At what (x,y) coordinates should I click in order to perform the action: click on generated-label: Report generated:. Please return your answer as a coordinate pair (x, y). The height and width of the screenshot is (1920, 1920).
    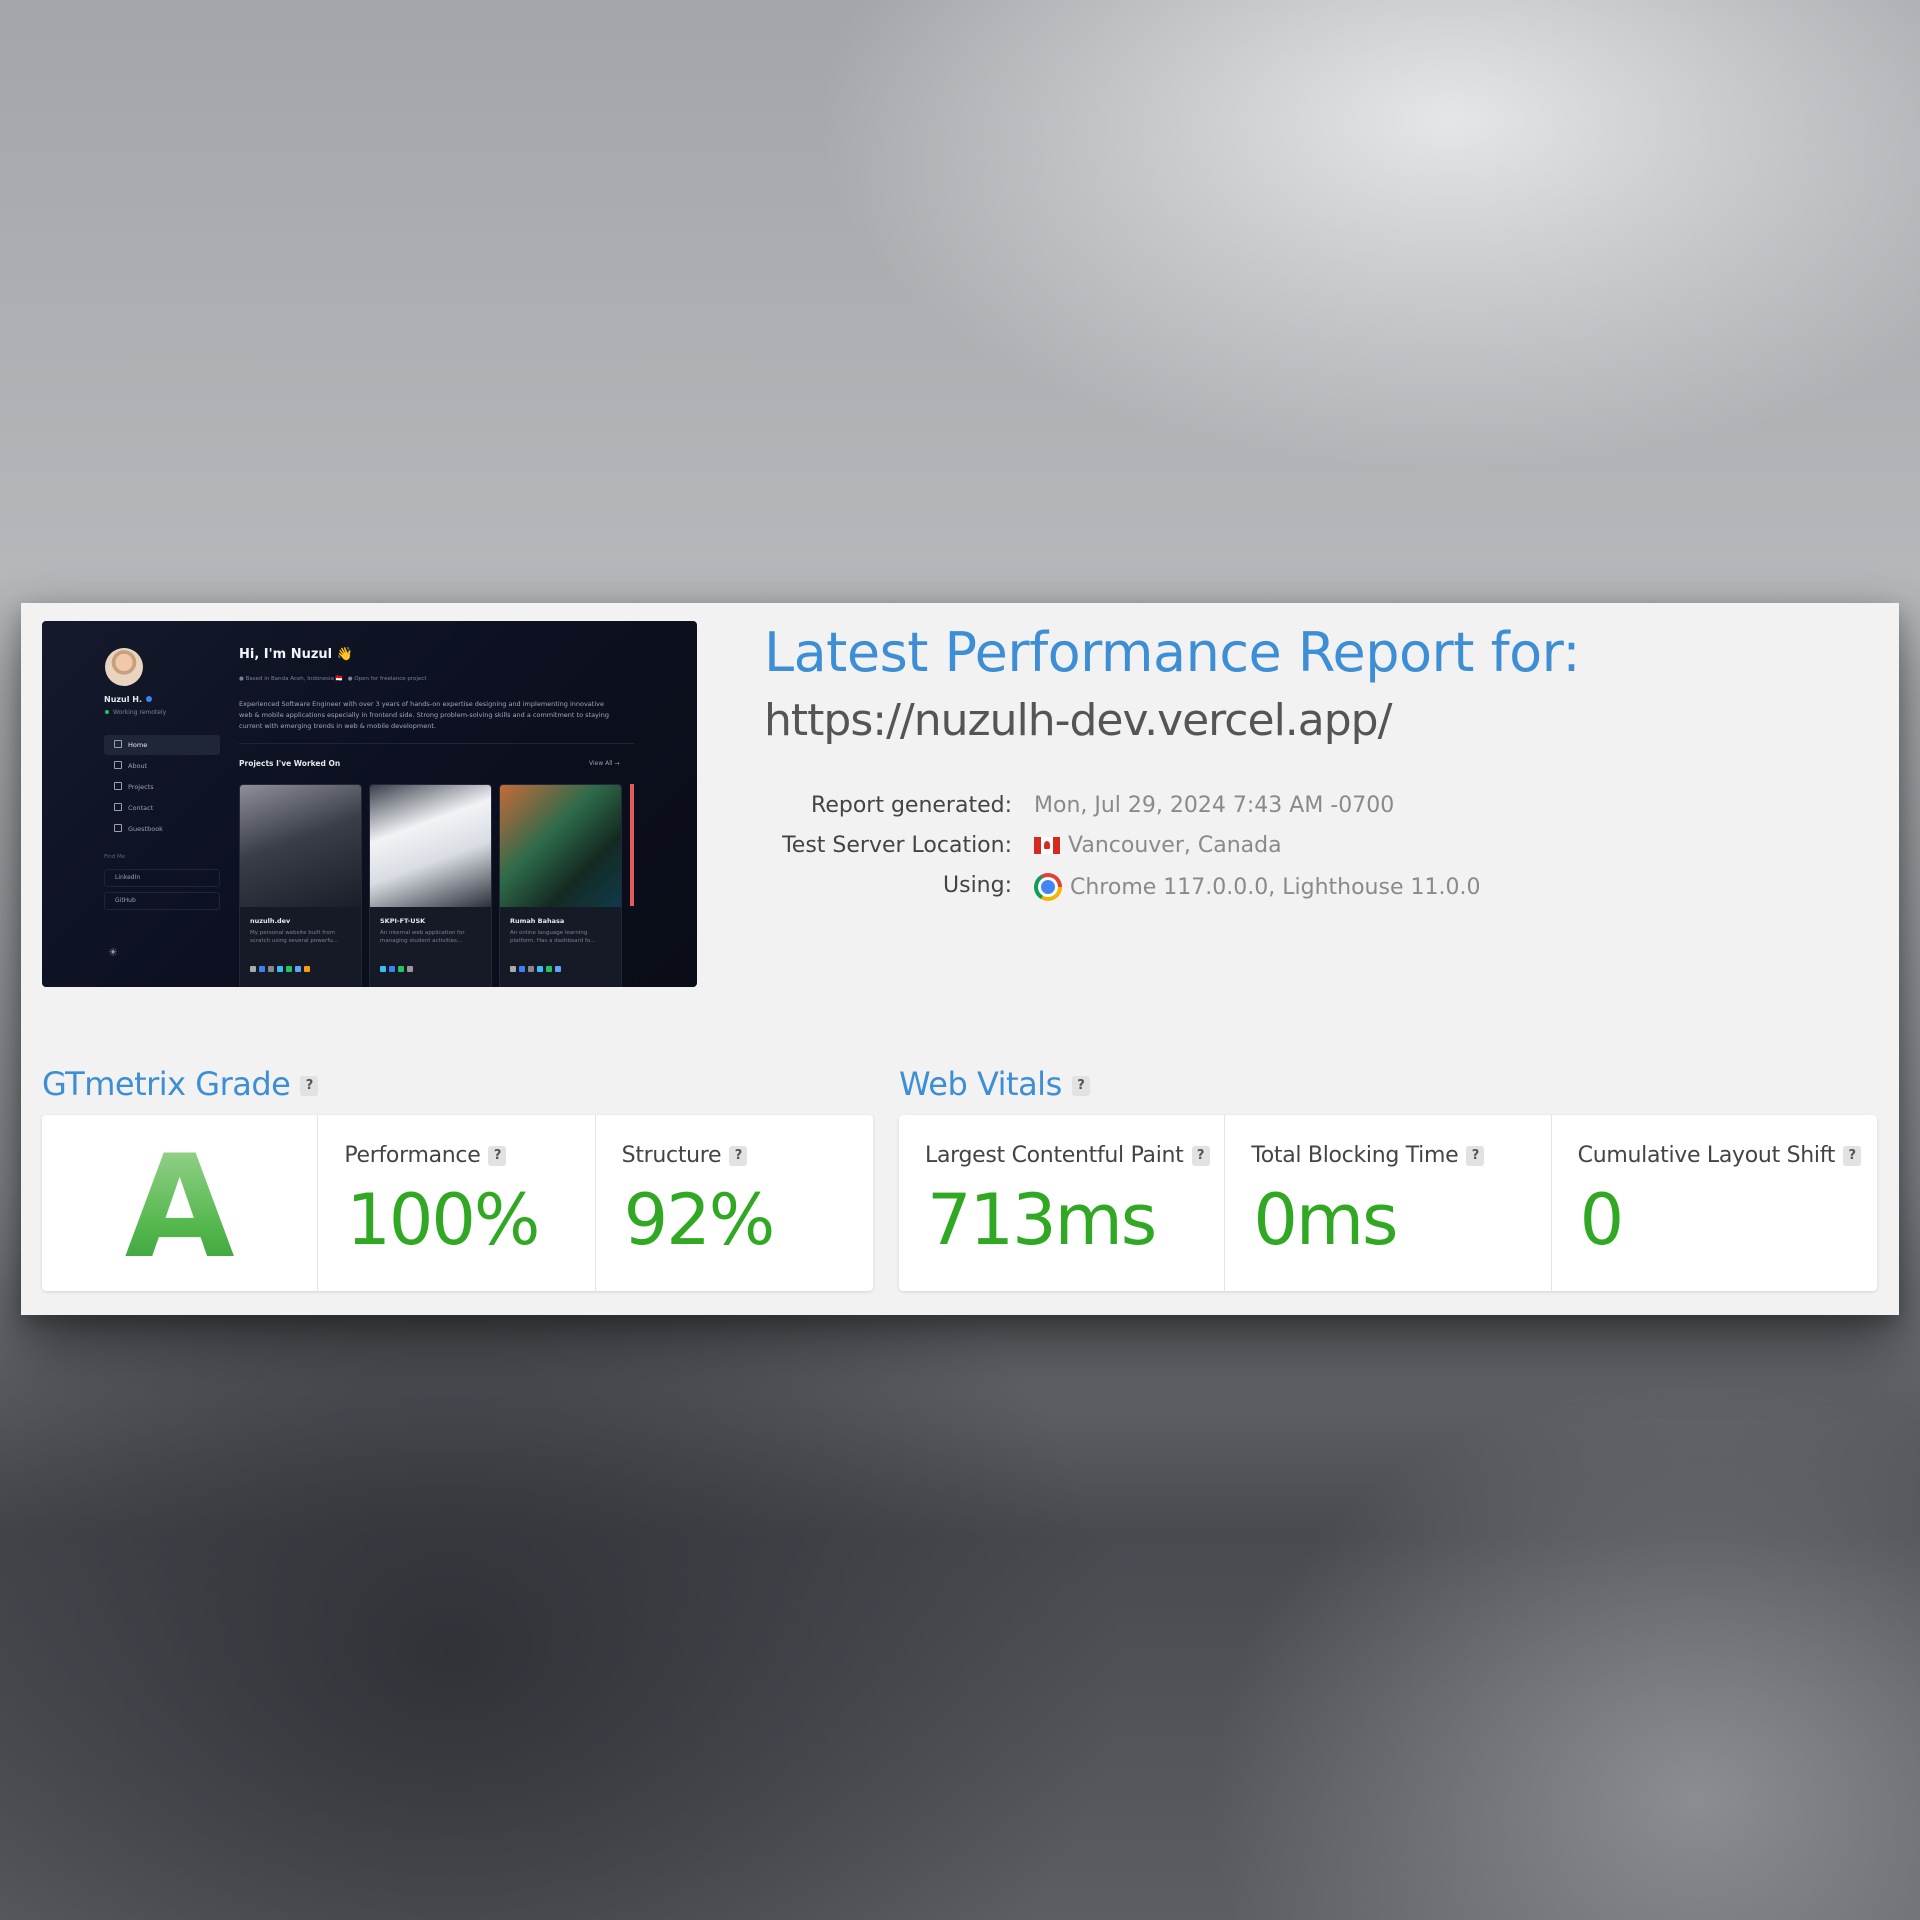
    Looking at the image, I should click on (911, 805).